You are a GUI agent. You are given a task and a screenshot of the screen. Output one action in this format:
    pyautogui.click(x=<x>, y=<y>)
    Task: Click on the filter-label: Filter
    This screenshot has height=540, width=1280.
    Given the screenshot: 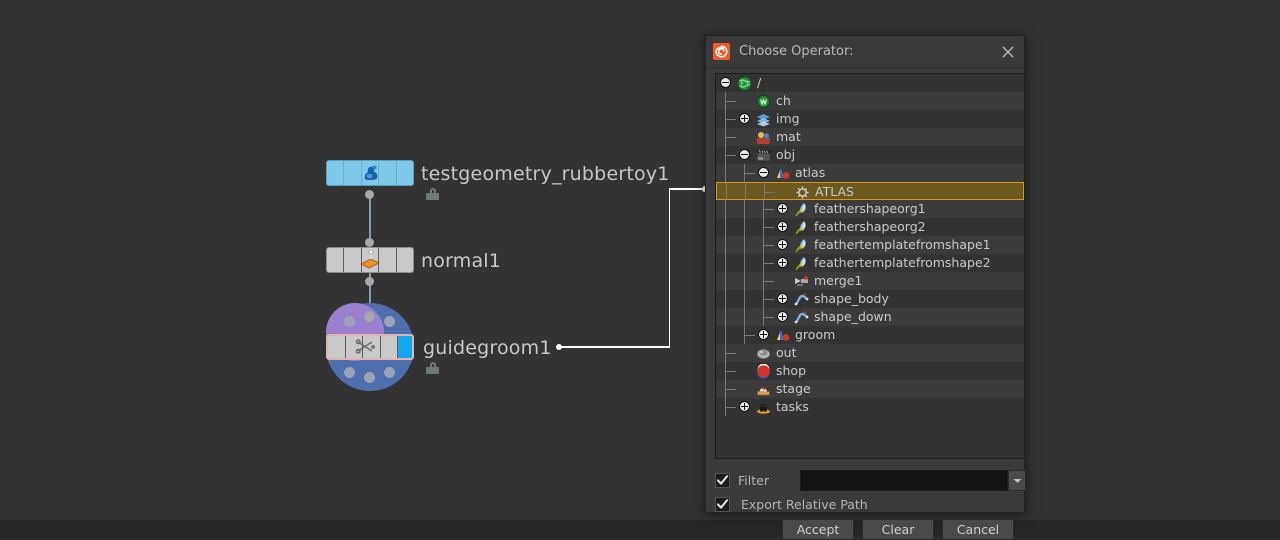 What is the action you would take?
    pyautogui.click(x=753, y=480)
    